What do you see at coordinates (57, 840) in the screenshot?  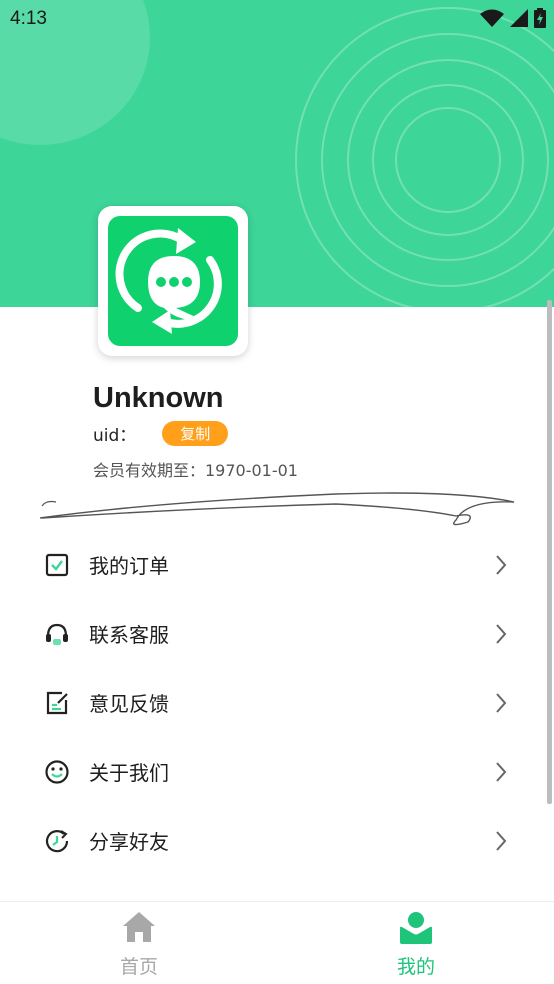 I see `share-refresh-icon` at bounding box center [57, 840].